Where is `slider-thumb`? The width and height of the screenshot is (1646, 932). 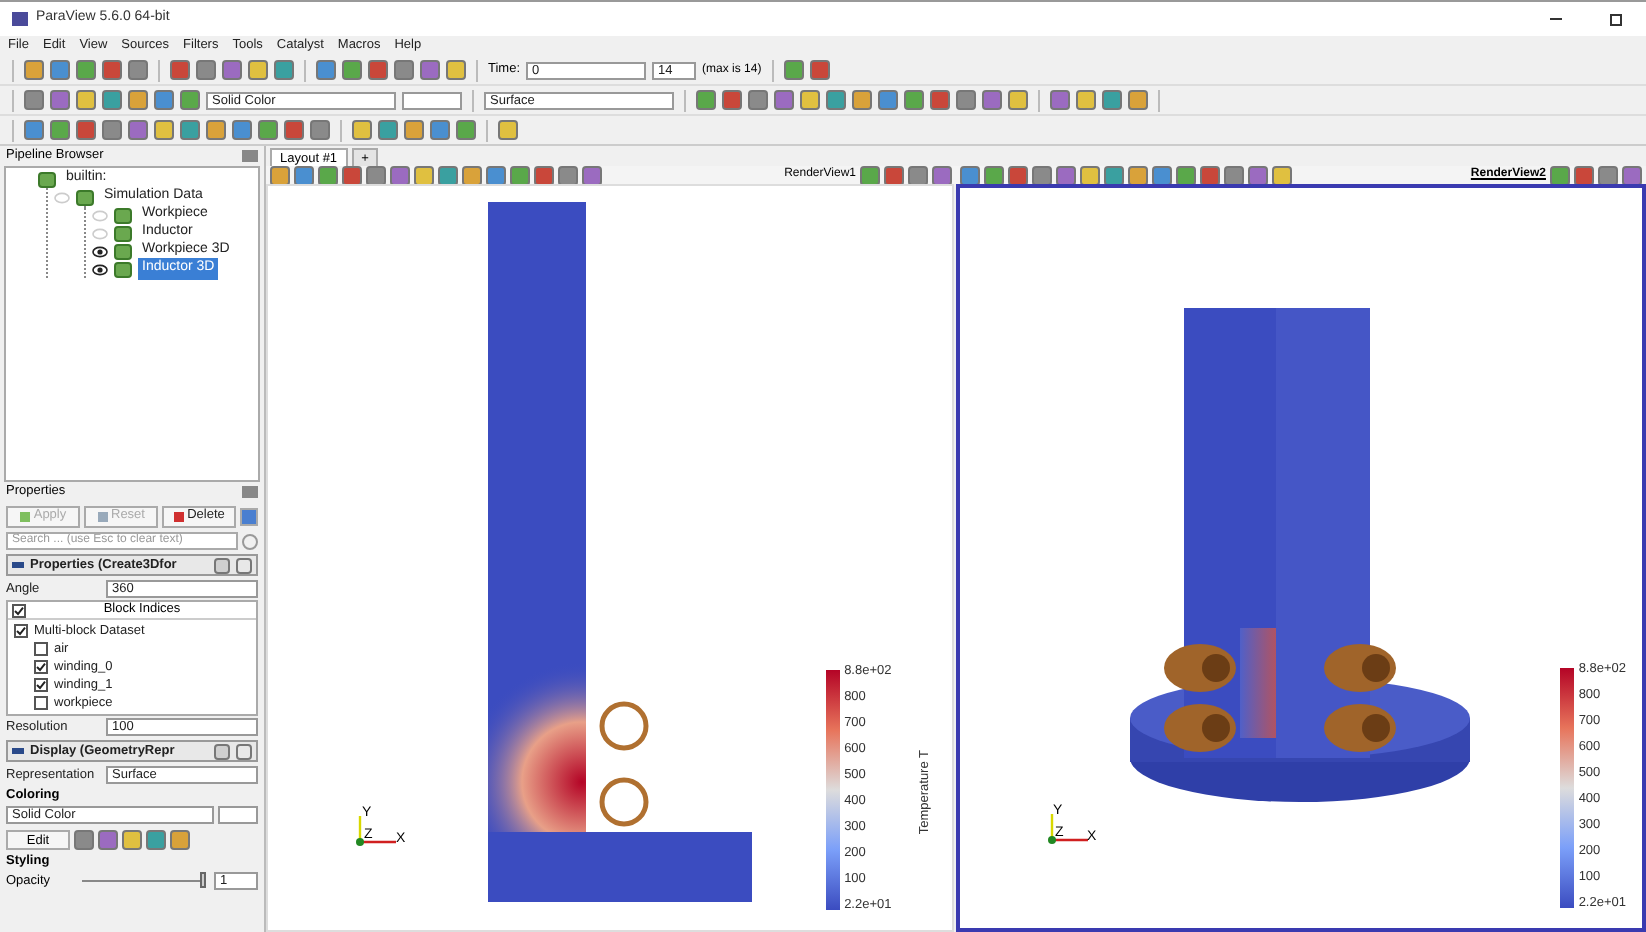
slider-thumb is located at coordinates (203, 880).